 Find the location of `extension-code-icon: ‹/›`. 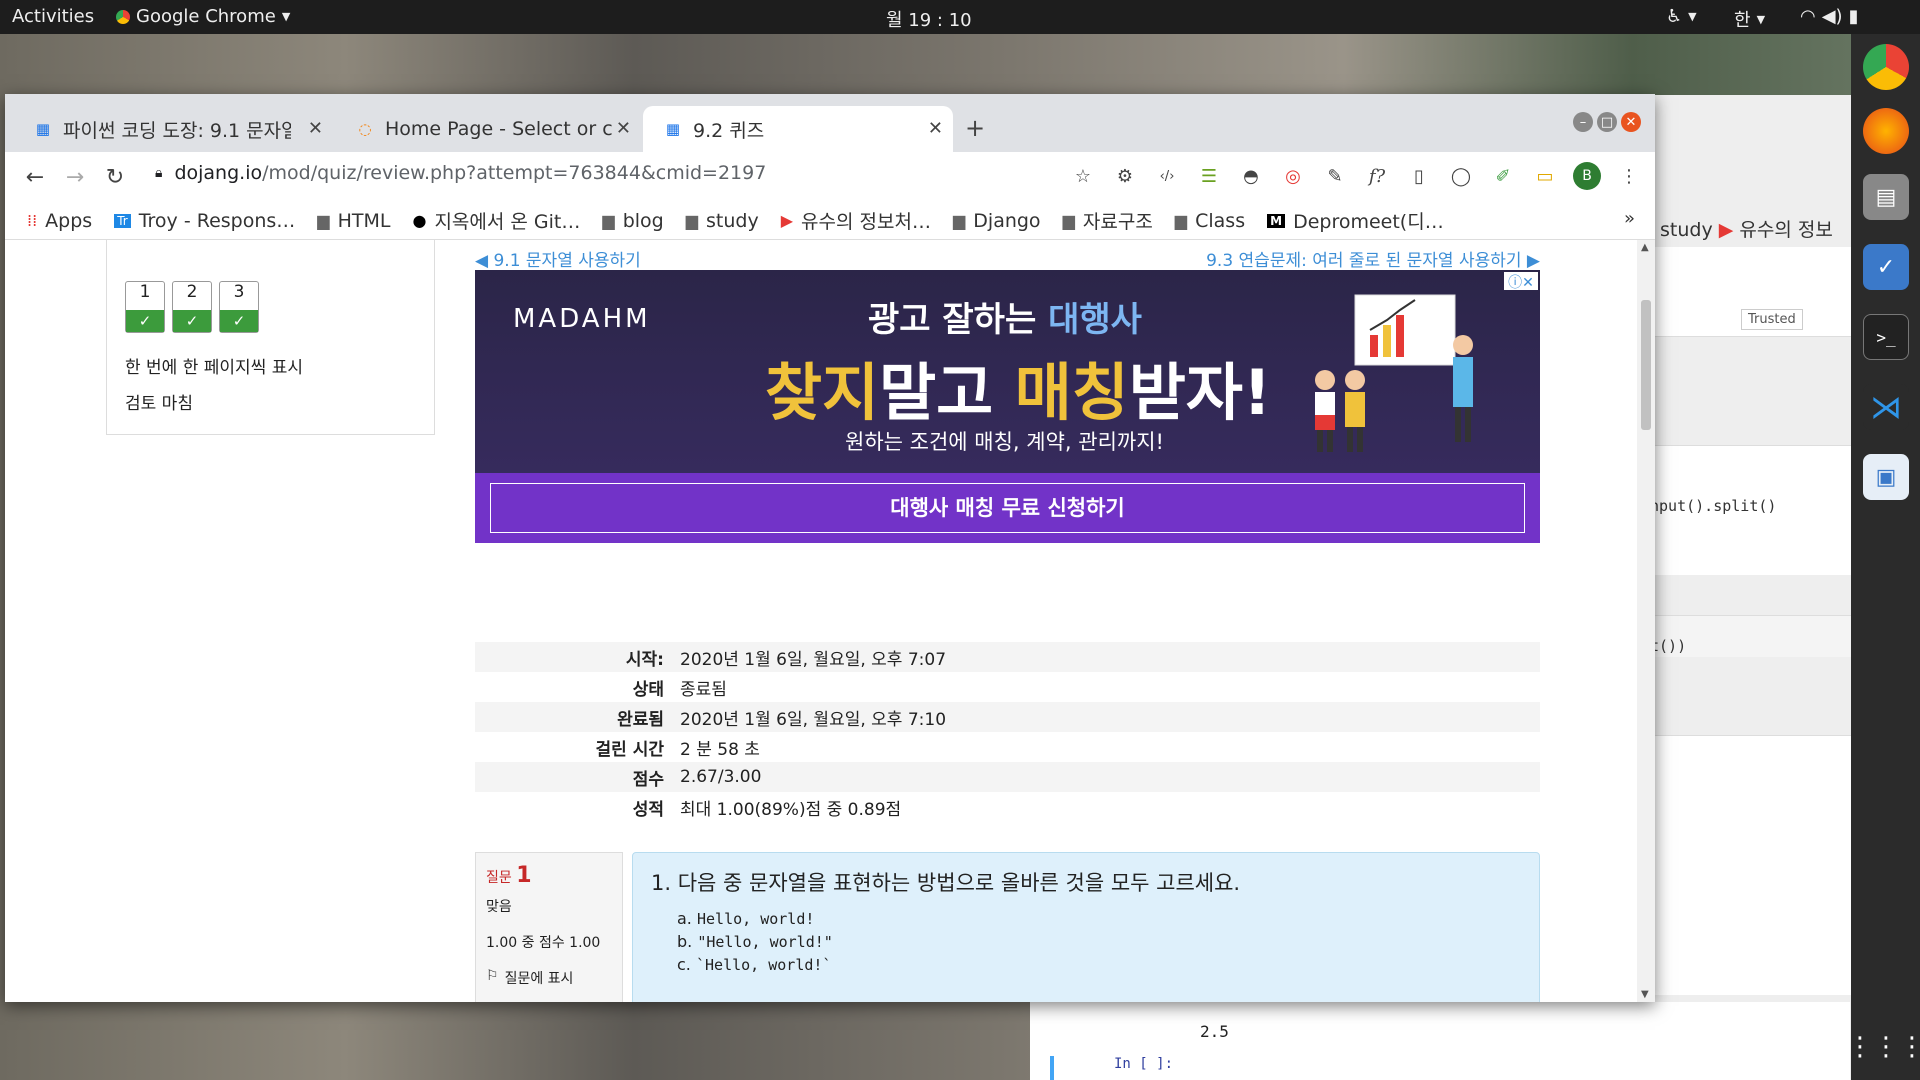

extension-code-icon: ‹/› is located at coordinates (1167, 176).